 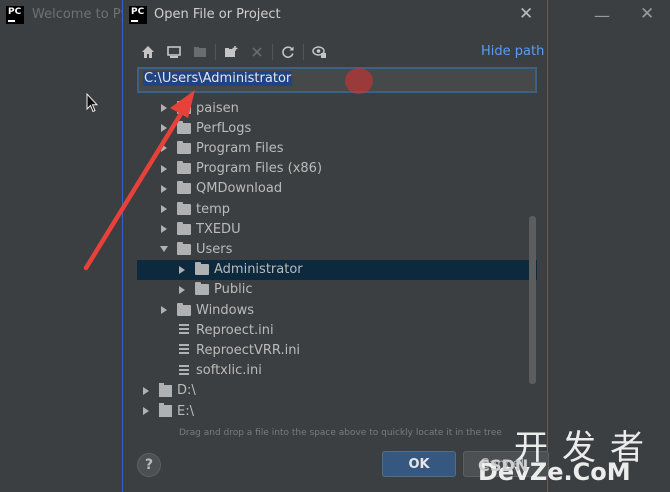 What do you see at coordinates (239, 189) in the screenshot?
I see `tree-item-label: QMDownload` at bounding box center [239, 189].